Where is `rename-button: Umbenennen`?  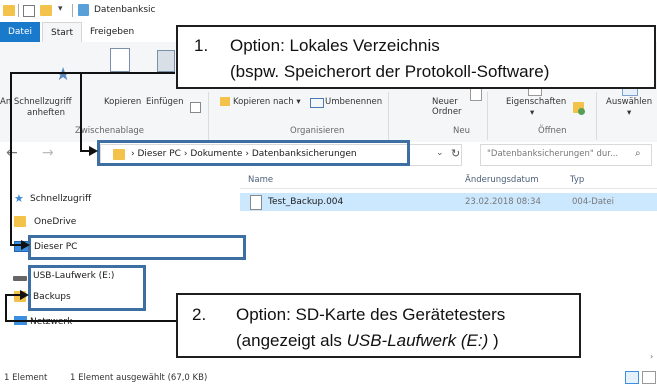 rename-button: Umbenennen is located at coordinates (353, 102).